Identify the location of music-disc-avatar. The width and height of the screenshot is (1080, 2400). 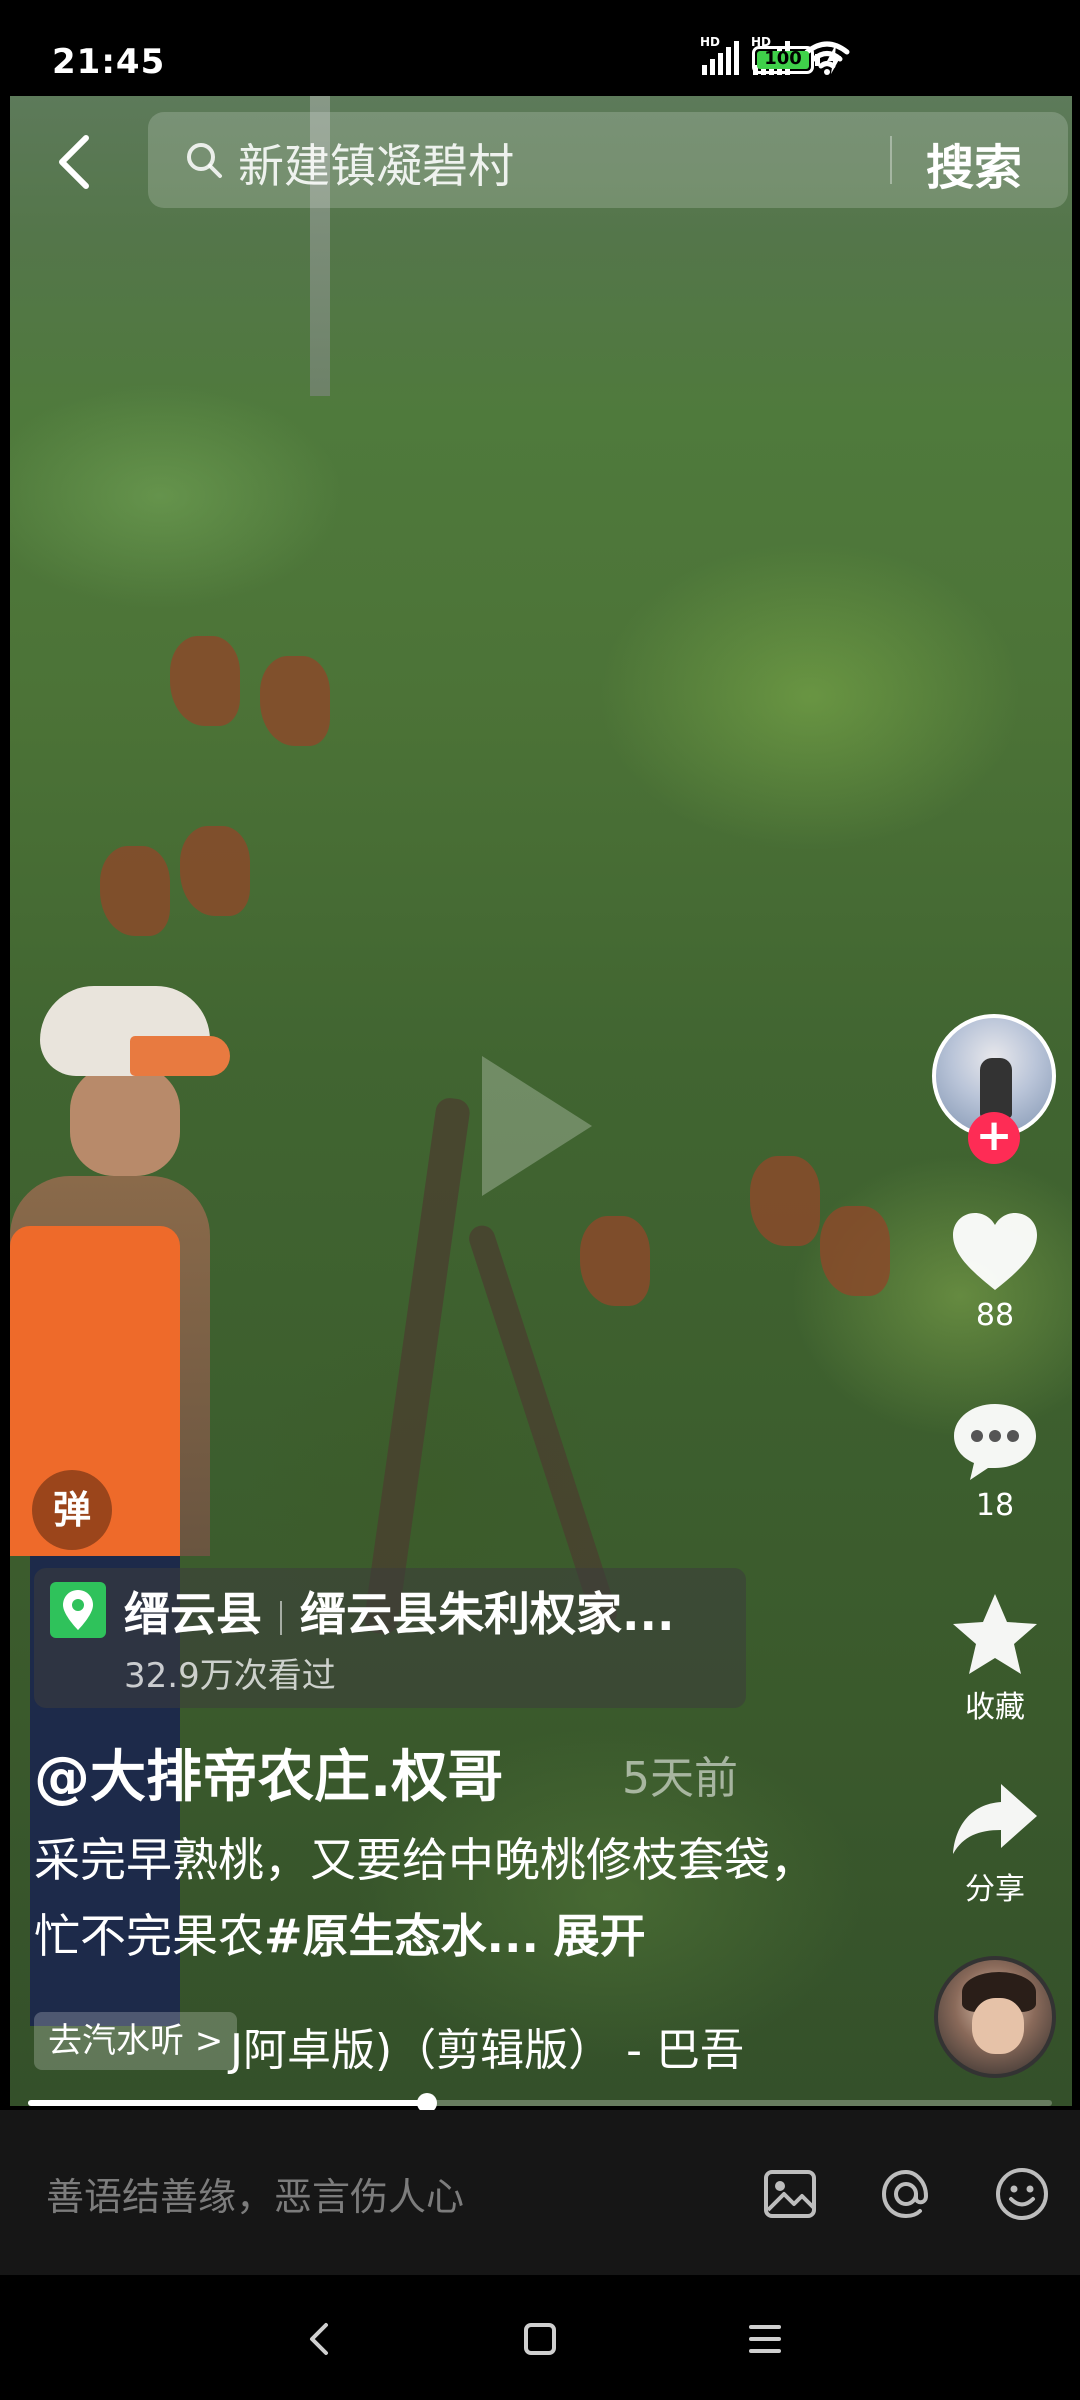
(995, 2017).